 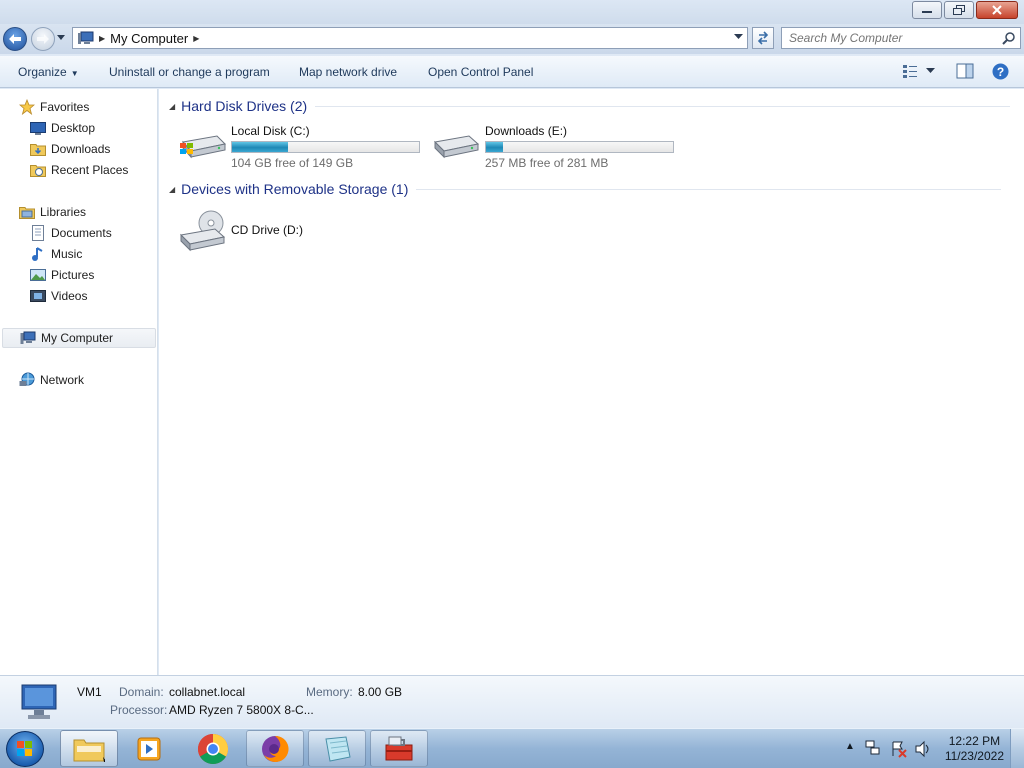 What do you see at coordinates (974, 741) in the screenshot?
I see `clock-time: 12:22 PM` at bounding box center [974, 741].